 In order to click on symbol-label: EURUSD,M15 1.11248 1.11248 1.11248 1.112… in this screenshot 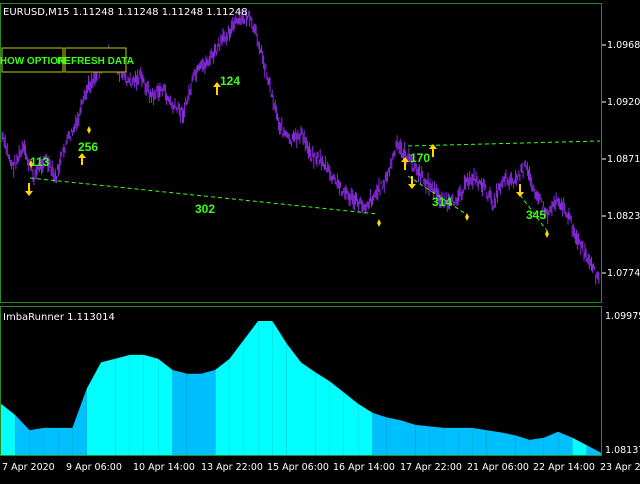, I will do `click(125, 12)`.